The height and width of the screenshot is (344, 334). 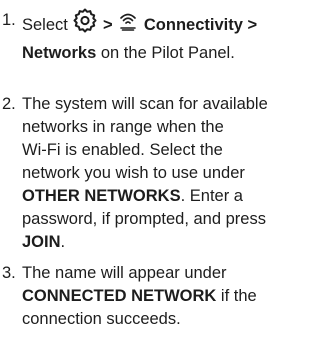 I want to click on select-word: Select, so click(x=45, y=24).